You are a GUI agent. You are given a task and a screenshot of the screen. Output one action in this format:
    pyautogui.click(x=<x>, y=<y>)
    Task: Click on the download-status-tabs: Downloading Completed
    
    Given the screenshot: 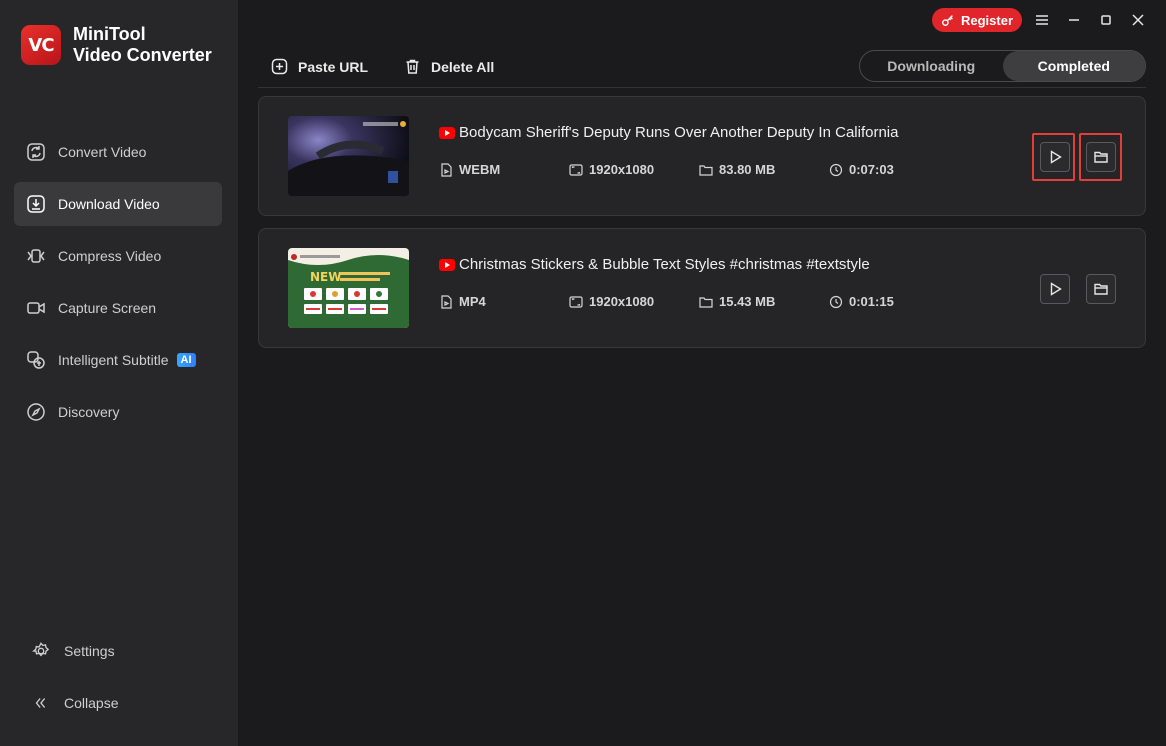 What is the action you would take?
    pyautogui.click(x=1002, y=66)
    